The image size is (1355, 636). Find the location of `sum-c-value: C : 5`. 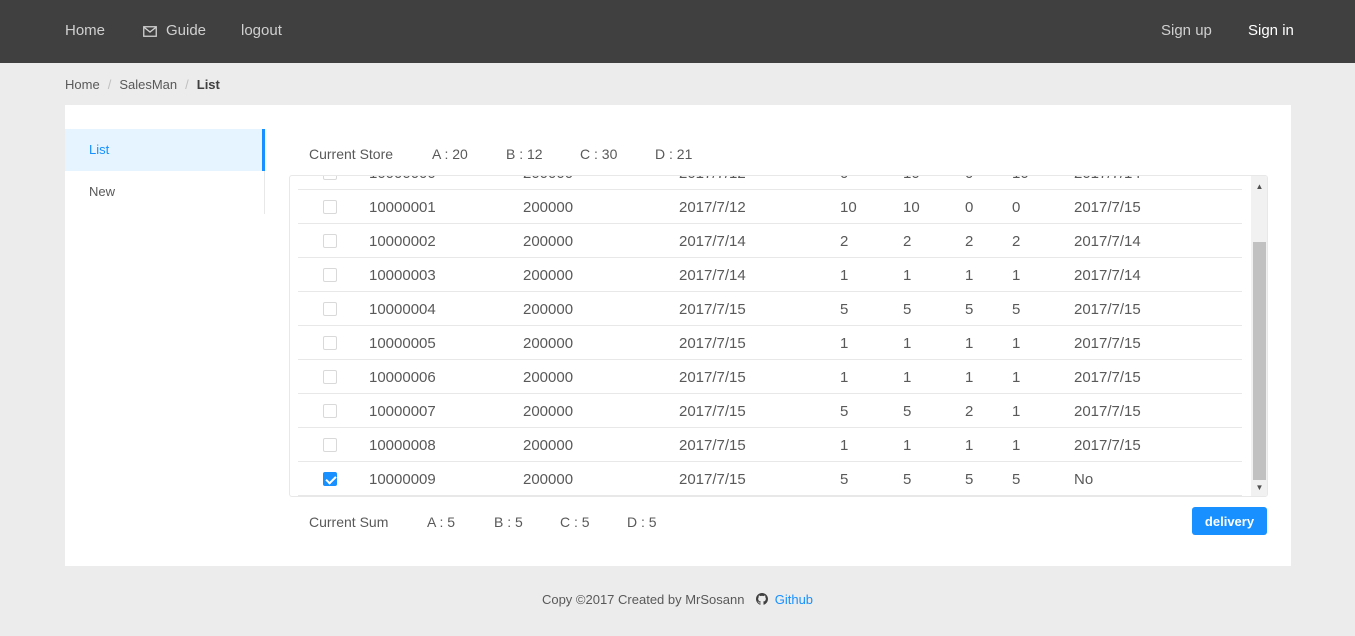

sum-c-value: C : 5 is located at coordinates (575, 522).